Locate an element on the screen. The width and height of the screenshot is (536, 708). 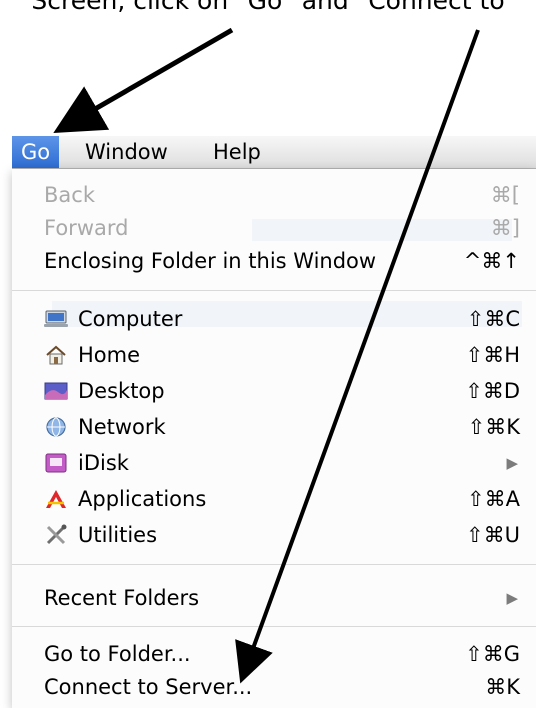
shortcut-label: ⇧⌘H is located at coordinates (492, 355).